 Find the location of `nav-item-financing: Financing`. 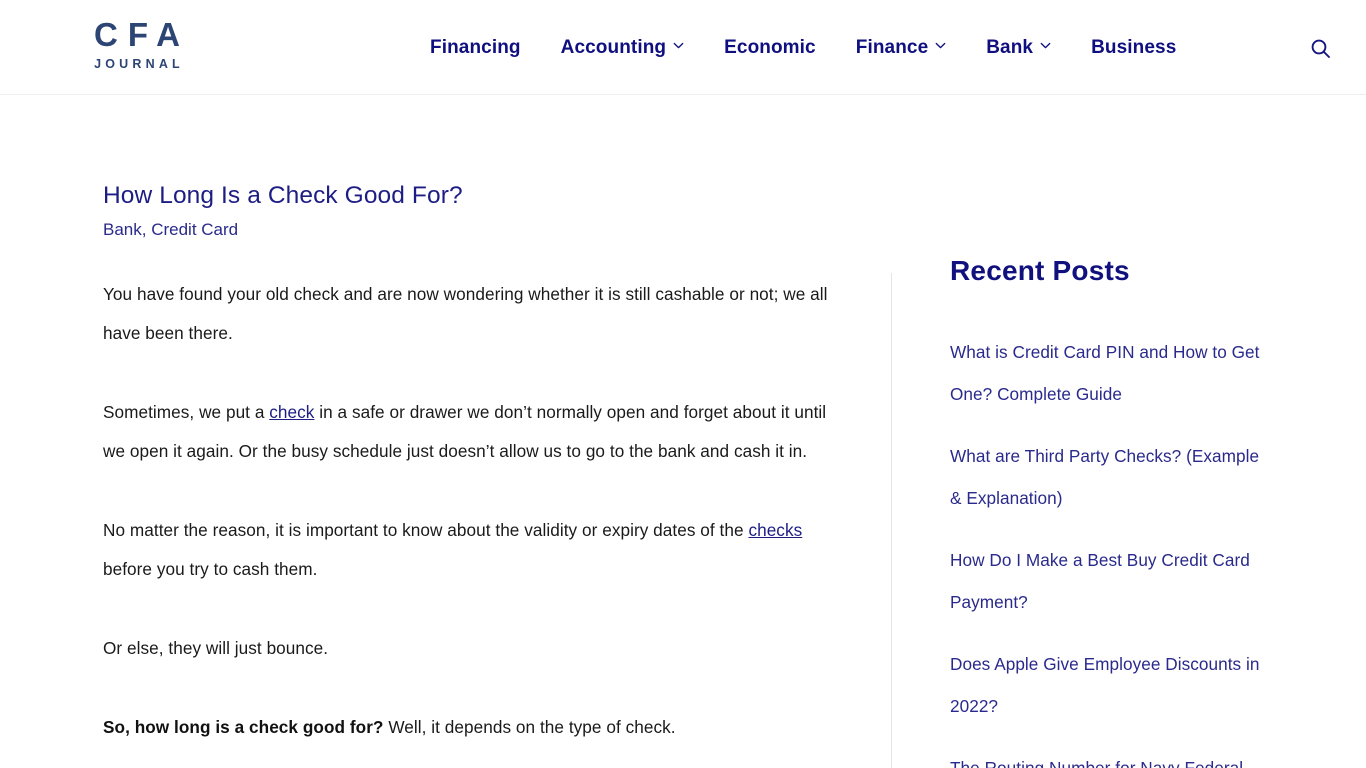

nav-item-financing: Financing is located at coordinates (475, 48).